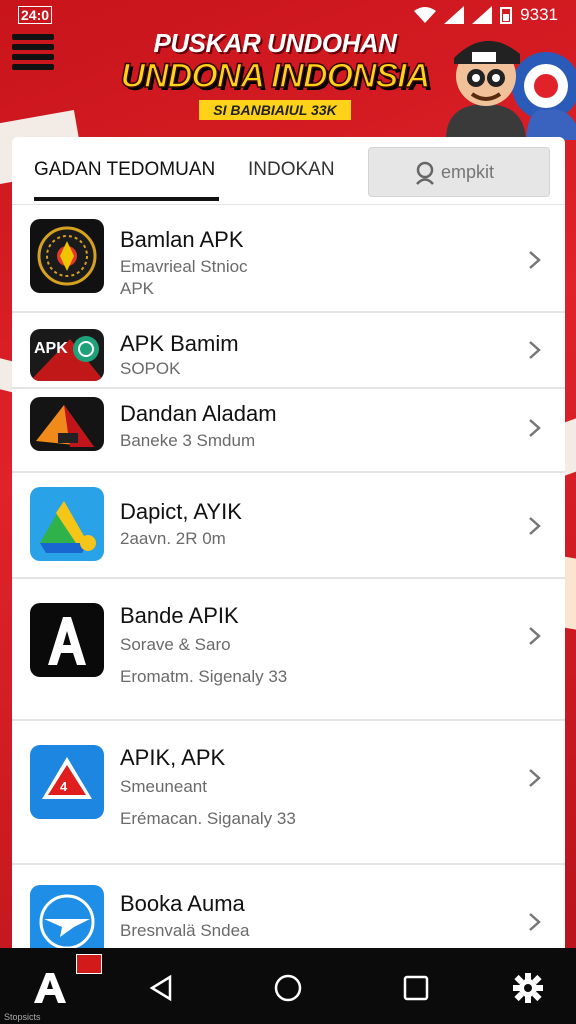 The height and width of the screenshot is (1024, 576). I want to click on app-name: APK Bamim, so click(179, 343).